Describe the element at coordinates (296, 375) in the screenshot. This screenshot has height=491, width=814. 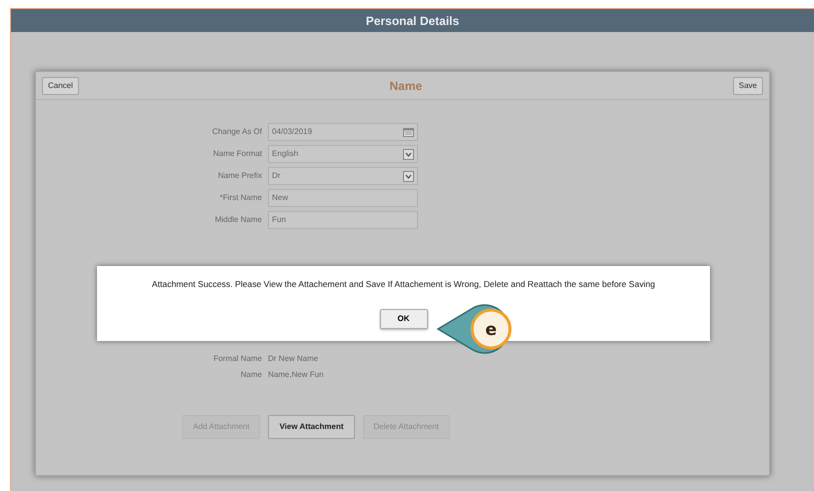
I see `field-value: Name,New Fun` at that location.